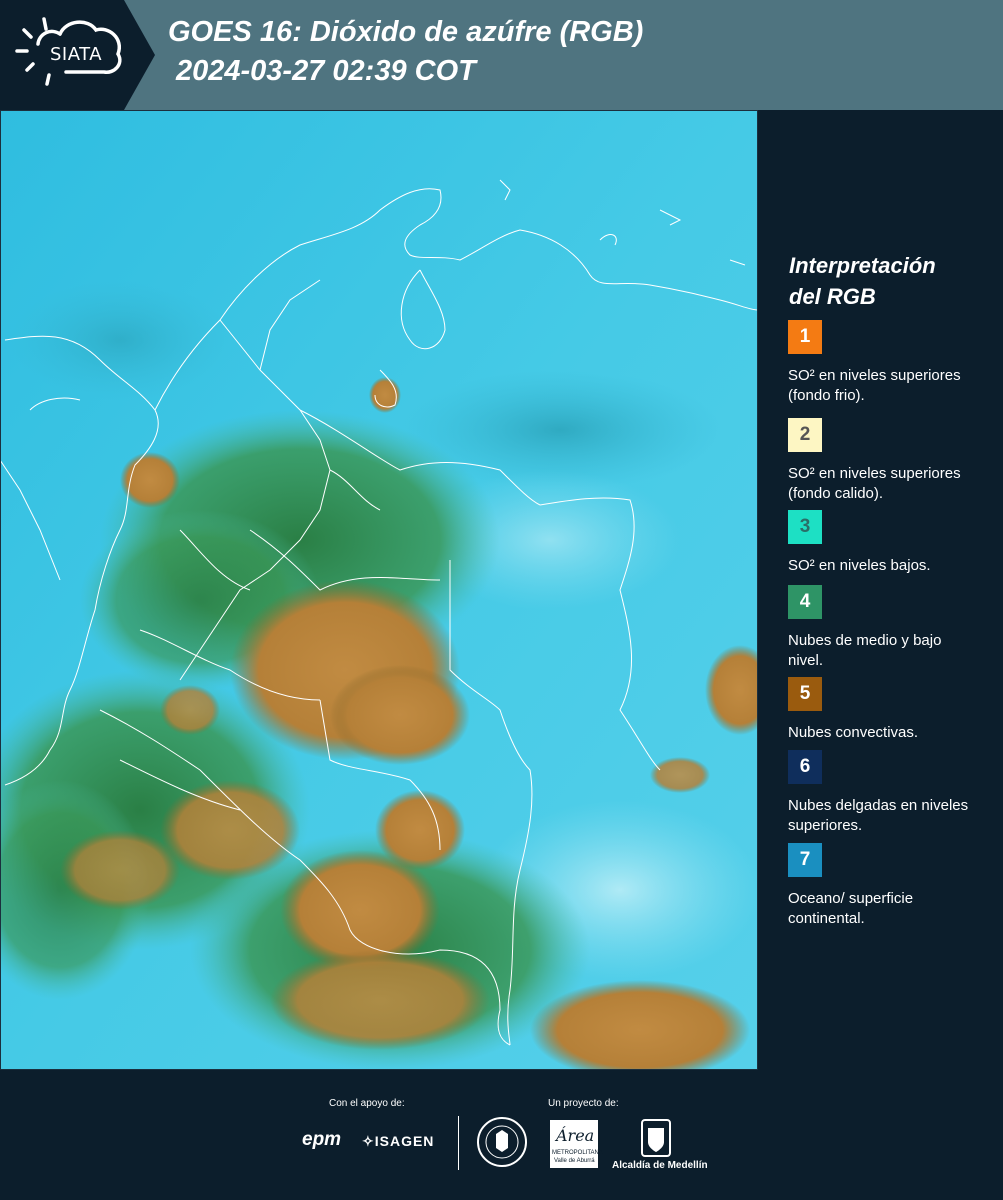 The image size is (1003, 1200). What do you see at coordinates (406, 32) in the screenshot?
I see `page-title: GOES 16: Dióxido de azúfre (RGB)` at bounding box center [406, 32].